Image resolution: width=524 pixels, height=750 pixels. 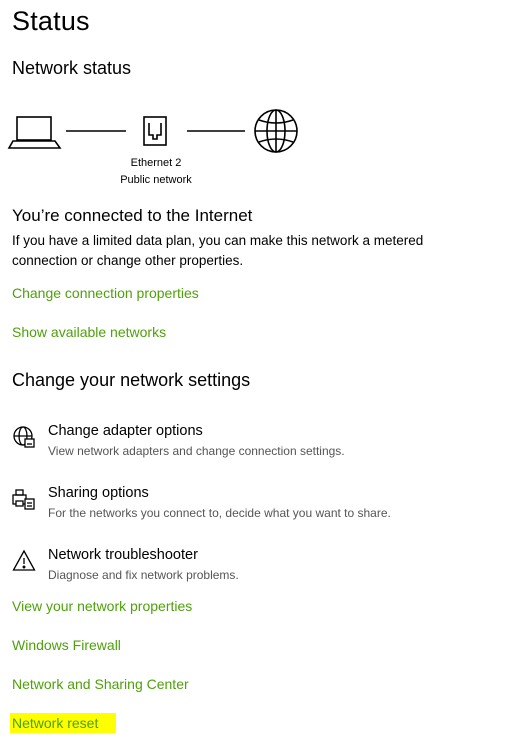 What do you see at coordinates (276, 131) in the screenshot?
I see `globe-icon` at bounding box center [276, 131].